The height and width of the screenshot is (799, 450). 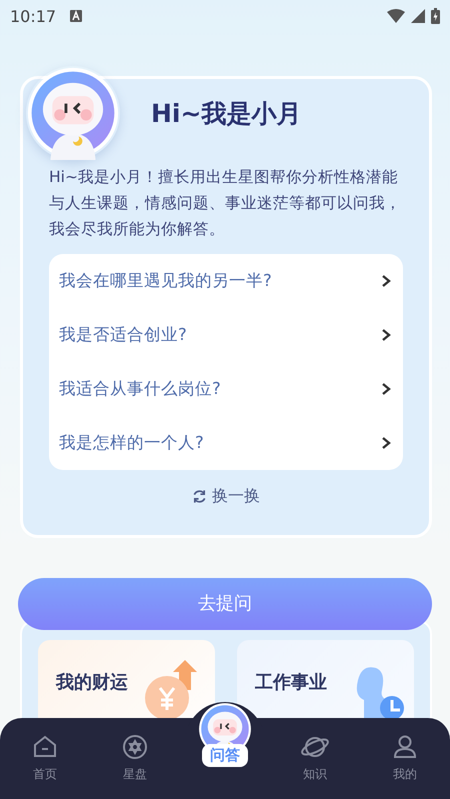 I want to click on suggested-question: 我适合从事什么岗位?, so click(x=225, y=389).